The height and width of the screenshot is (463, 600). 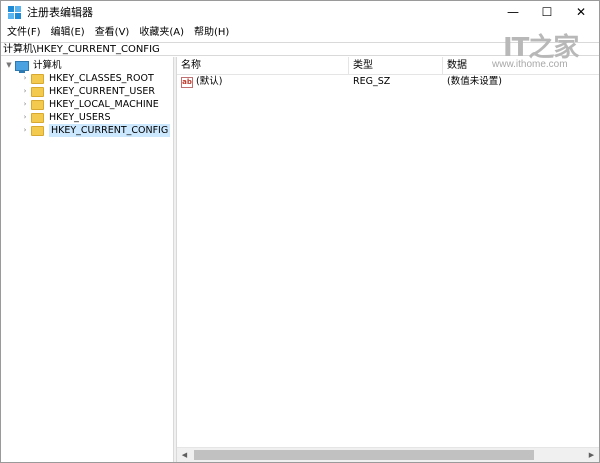 I want to click on tree-item-hkey-users: › HKEY_USERS, so click(x=66, y=117).